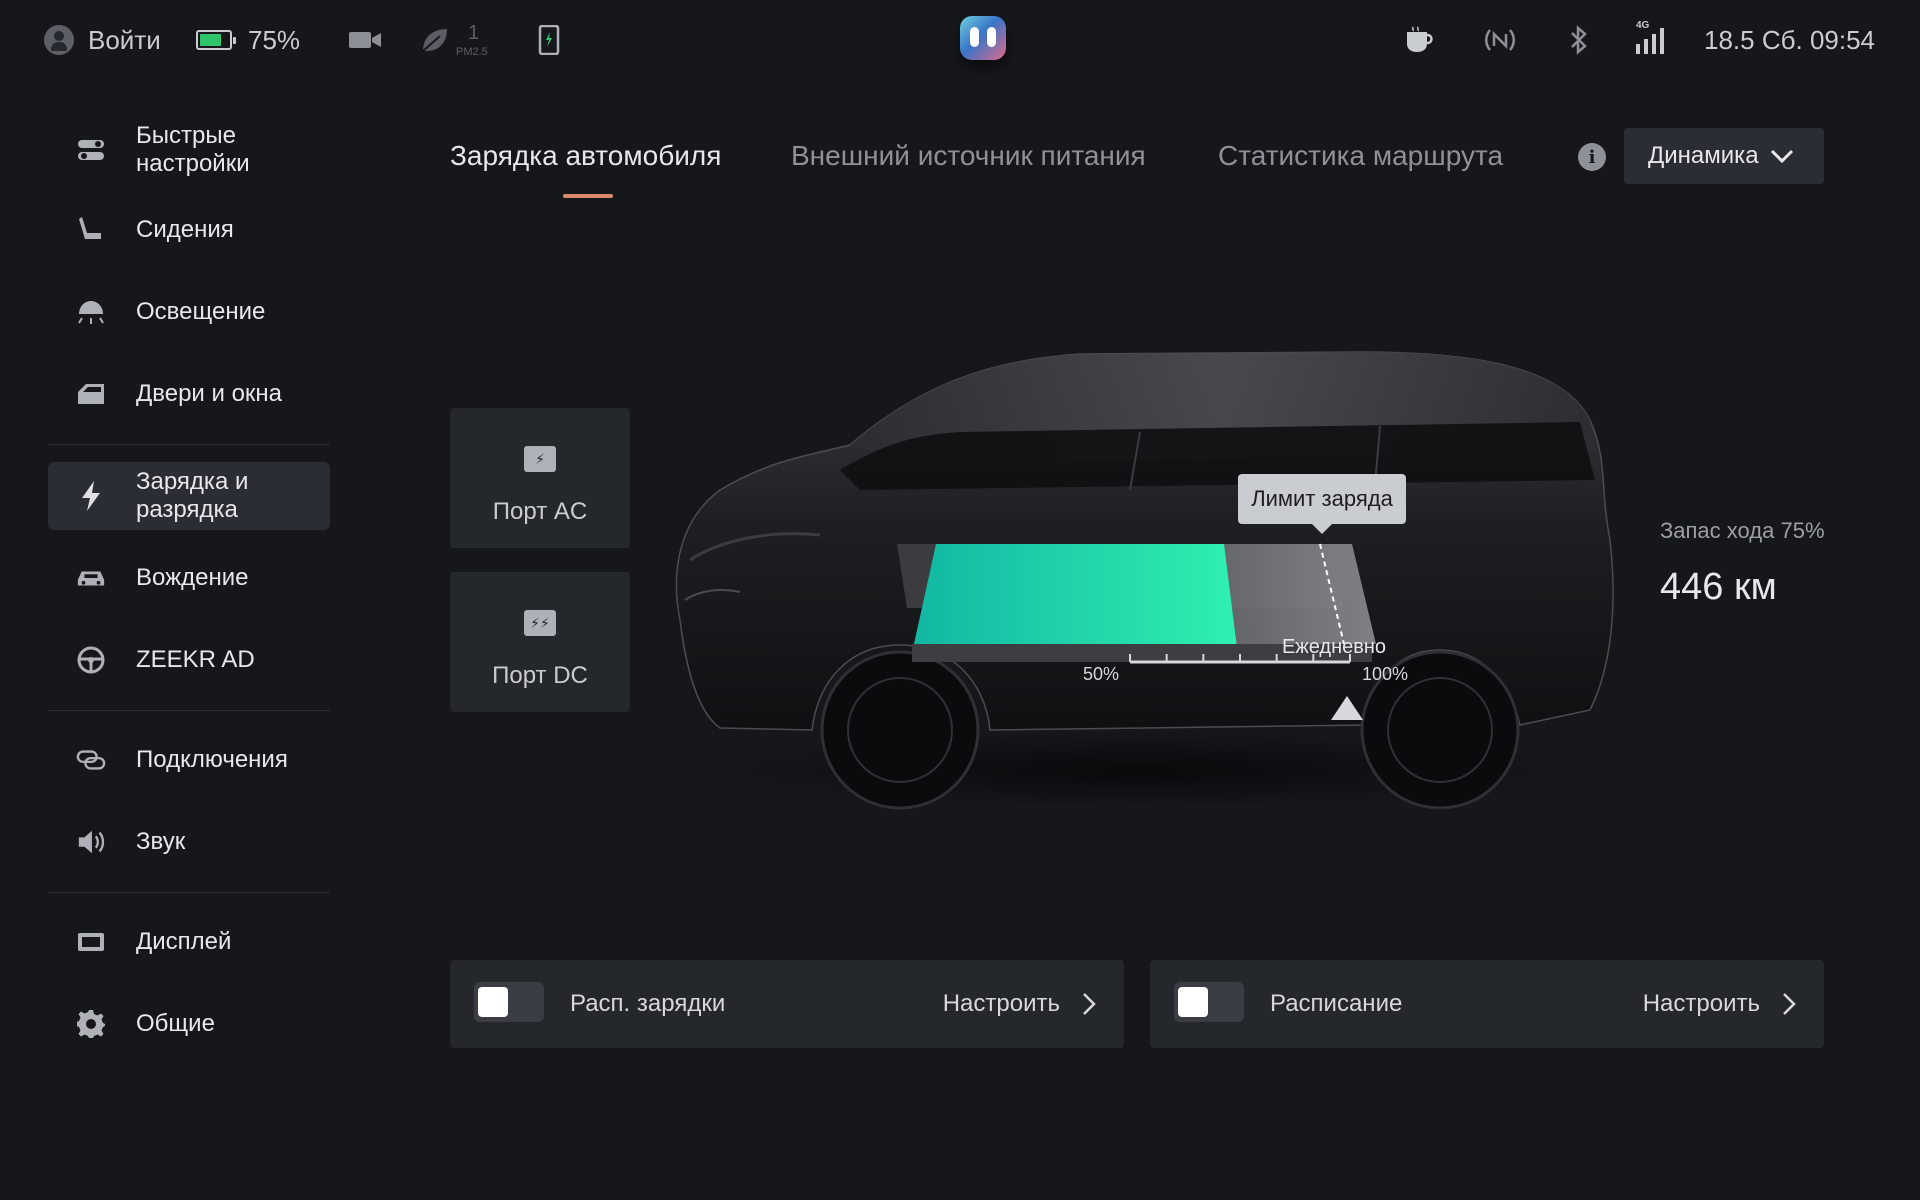 Image resolution: width=1920 pixels, height=1200 pixels. I want to click on ac-port-icon: ⚡, so click(540, 459).